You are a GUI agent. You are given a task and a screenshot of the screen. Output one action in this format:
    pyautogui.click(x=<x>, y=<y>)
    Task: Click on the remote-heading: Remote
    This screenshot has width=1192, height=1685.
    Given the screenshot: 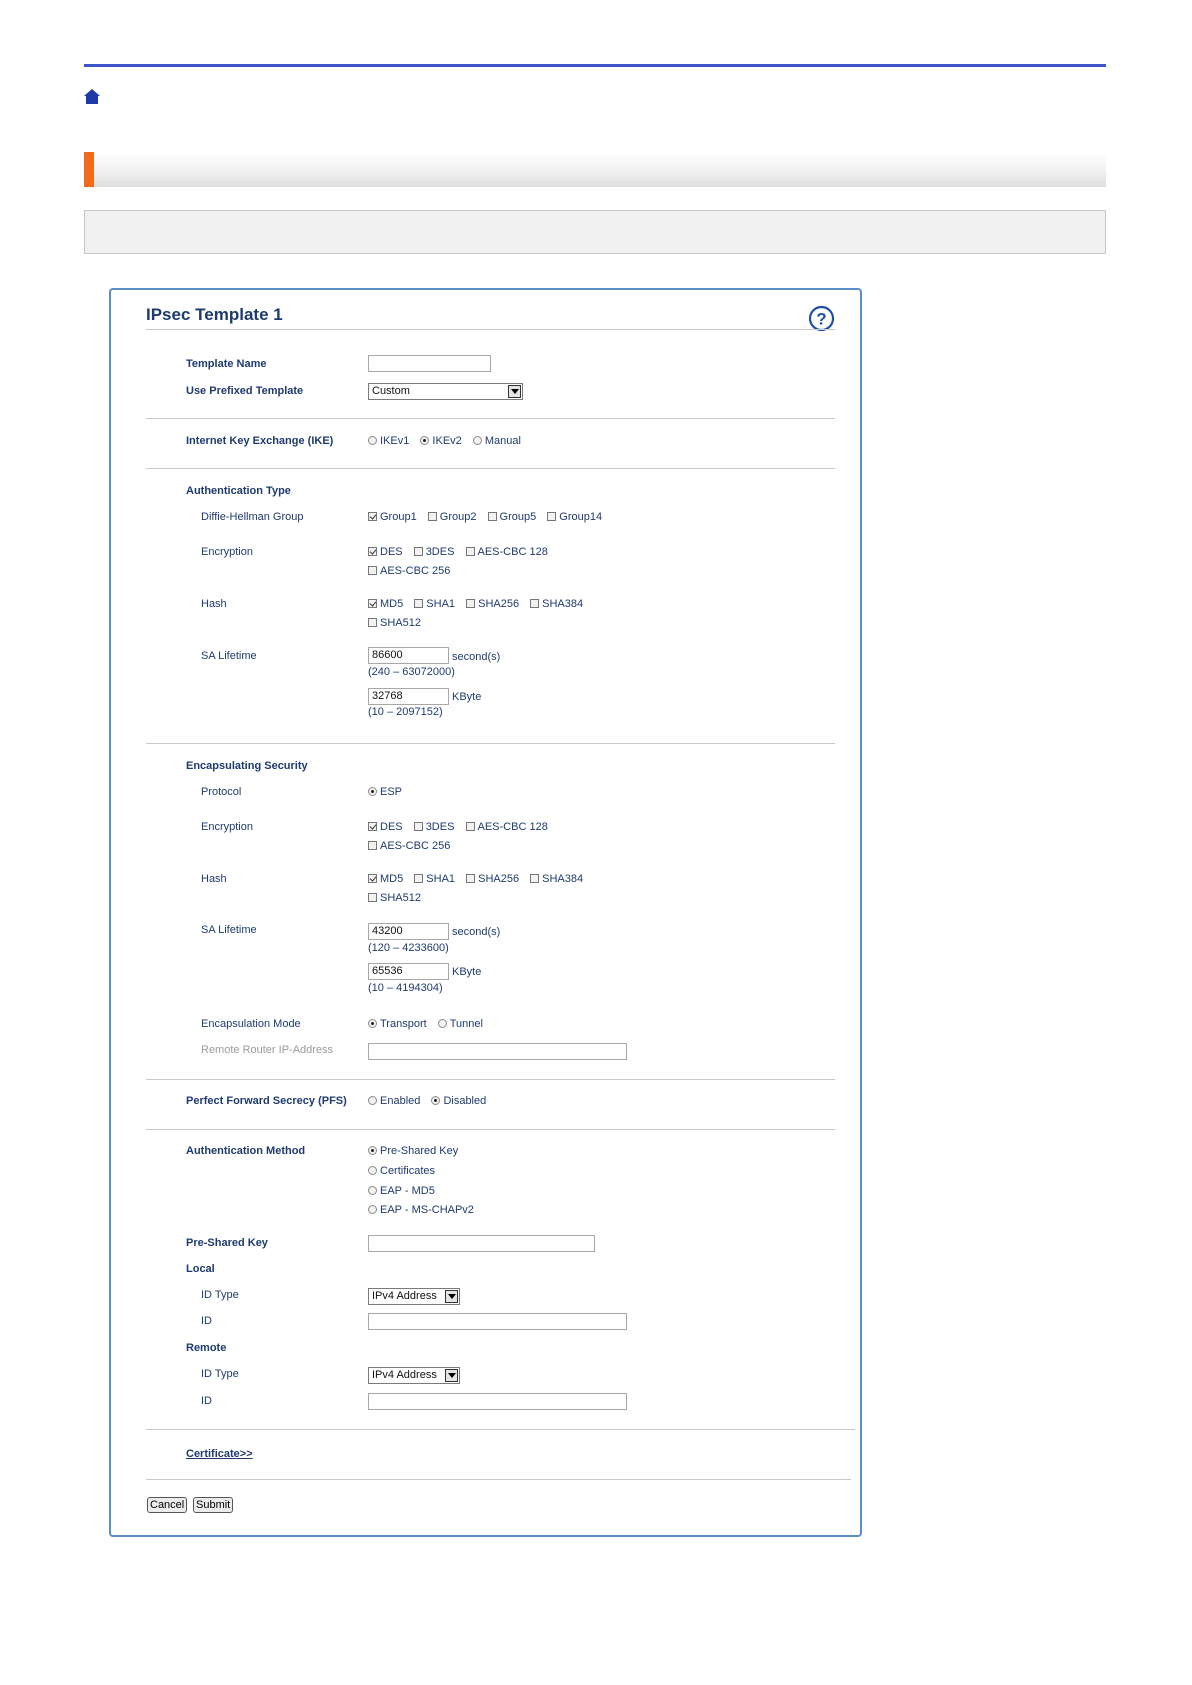 What is the action you would take?
    pyautogui.click(x=206, y=1348)
    